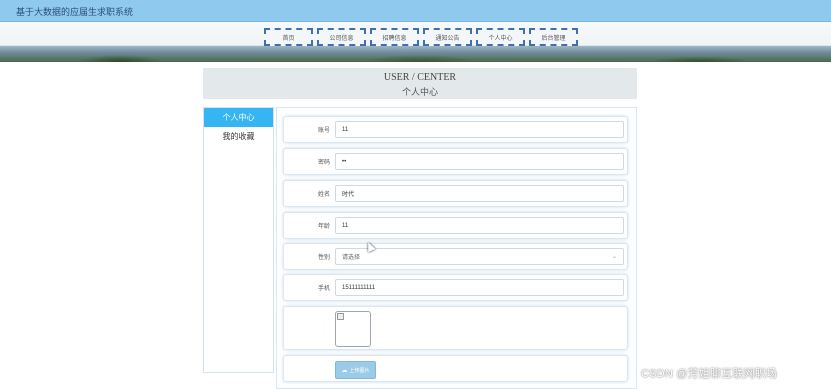 The width and height of the screenshot is (831, 389). I want to click on gender-select-value: 请选择, so click(351, 258).